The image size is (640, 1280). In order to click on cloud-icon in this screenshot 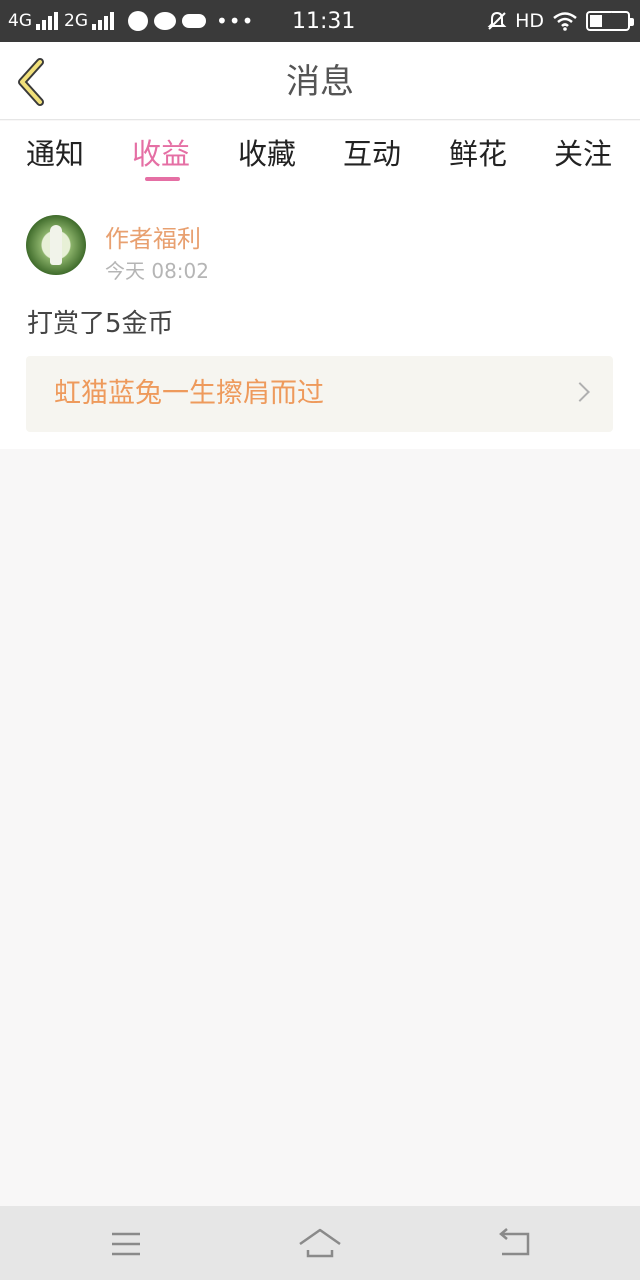, I will do `click(194, 21)`.